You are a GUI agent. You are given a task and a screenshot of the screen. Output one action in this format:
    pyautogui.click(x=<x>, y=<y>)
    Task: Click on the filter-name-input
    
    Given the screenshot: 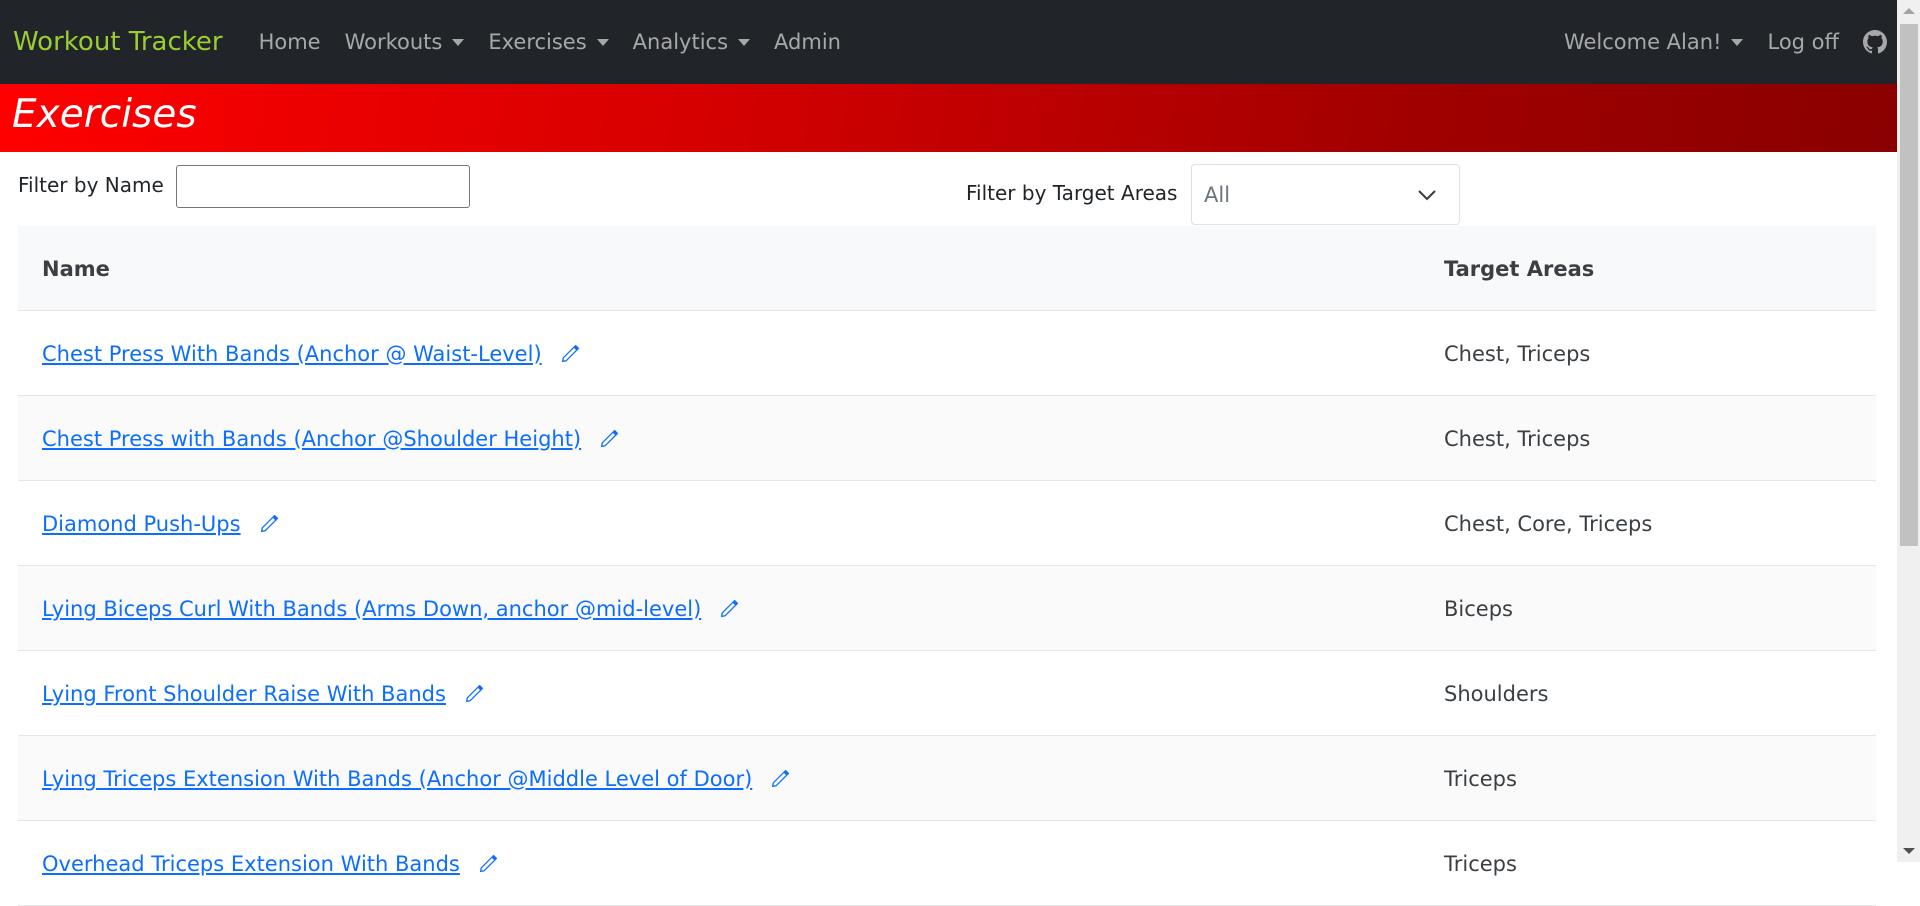 What is the action you would take?
    pyautogui.click(x=323, y=186)
    